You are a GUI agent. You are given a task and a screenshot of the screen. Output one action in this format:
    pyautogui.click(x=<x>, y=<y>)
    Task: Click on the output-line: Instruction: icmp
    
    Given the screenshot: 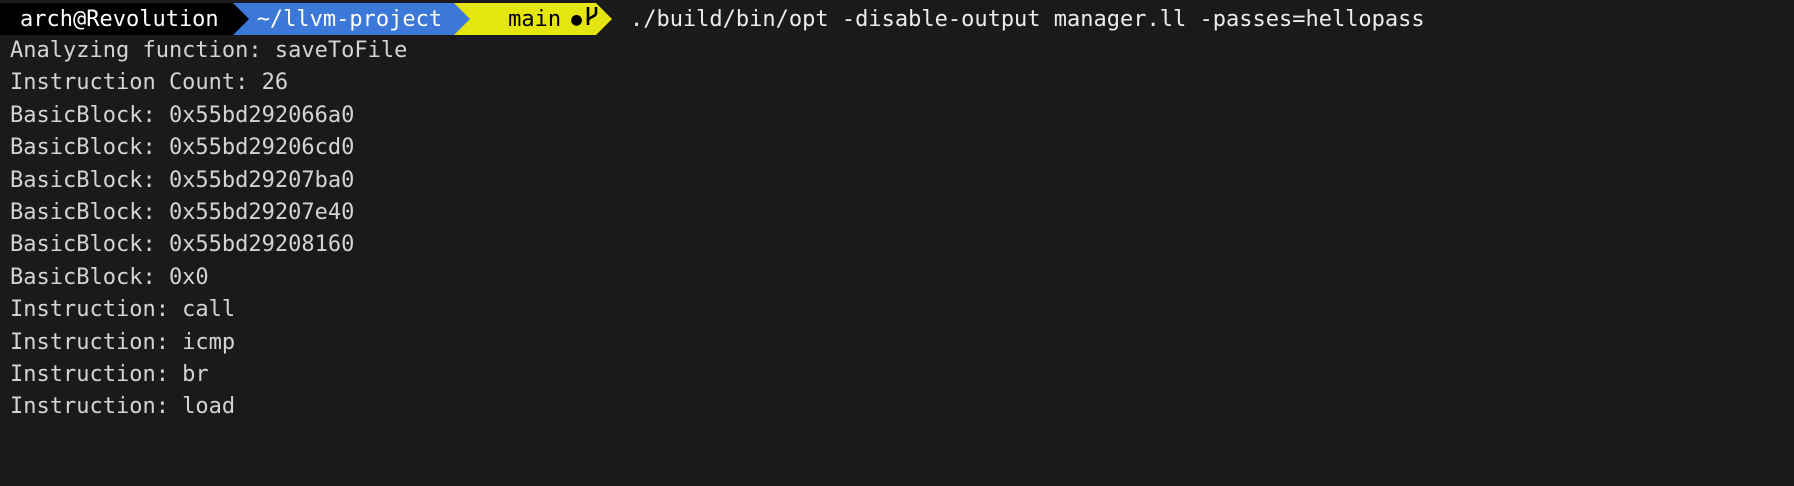 What is the action you would take?
    pyautogui.click(x=123, y=342)
    